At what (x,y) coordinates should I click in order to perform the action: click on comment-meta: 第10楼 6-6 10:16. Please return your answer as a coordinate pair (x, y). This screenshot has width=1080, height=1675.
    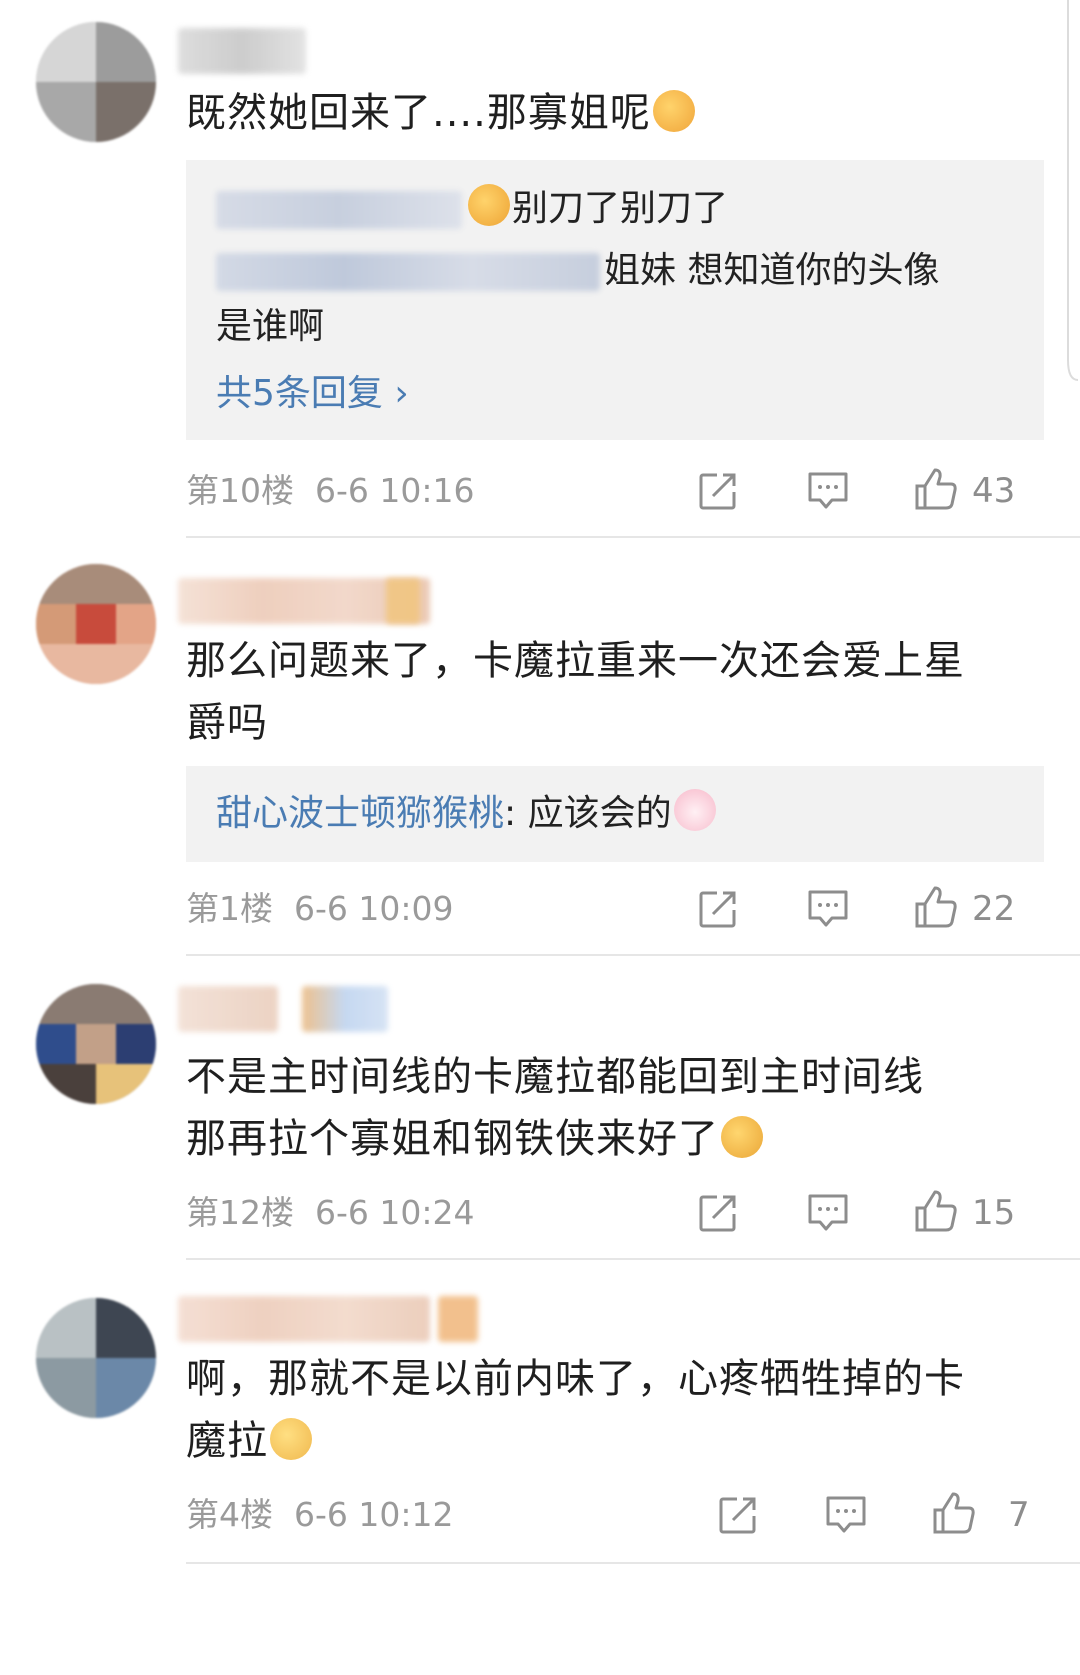
    Looking at the image, I should click on (330, 491).